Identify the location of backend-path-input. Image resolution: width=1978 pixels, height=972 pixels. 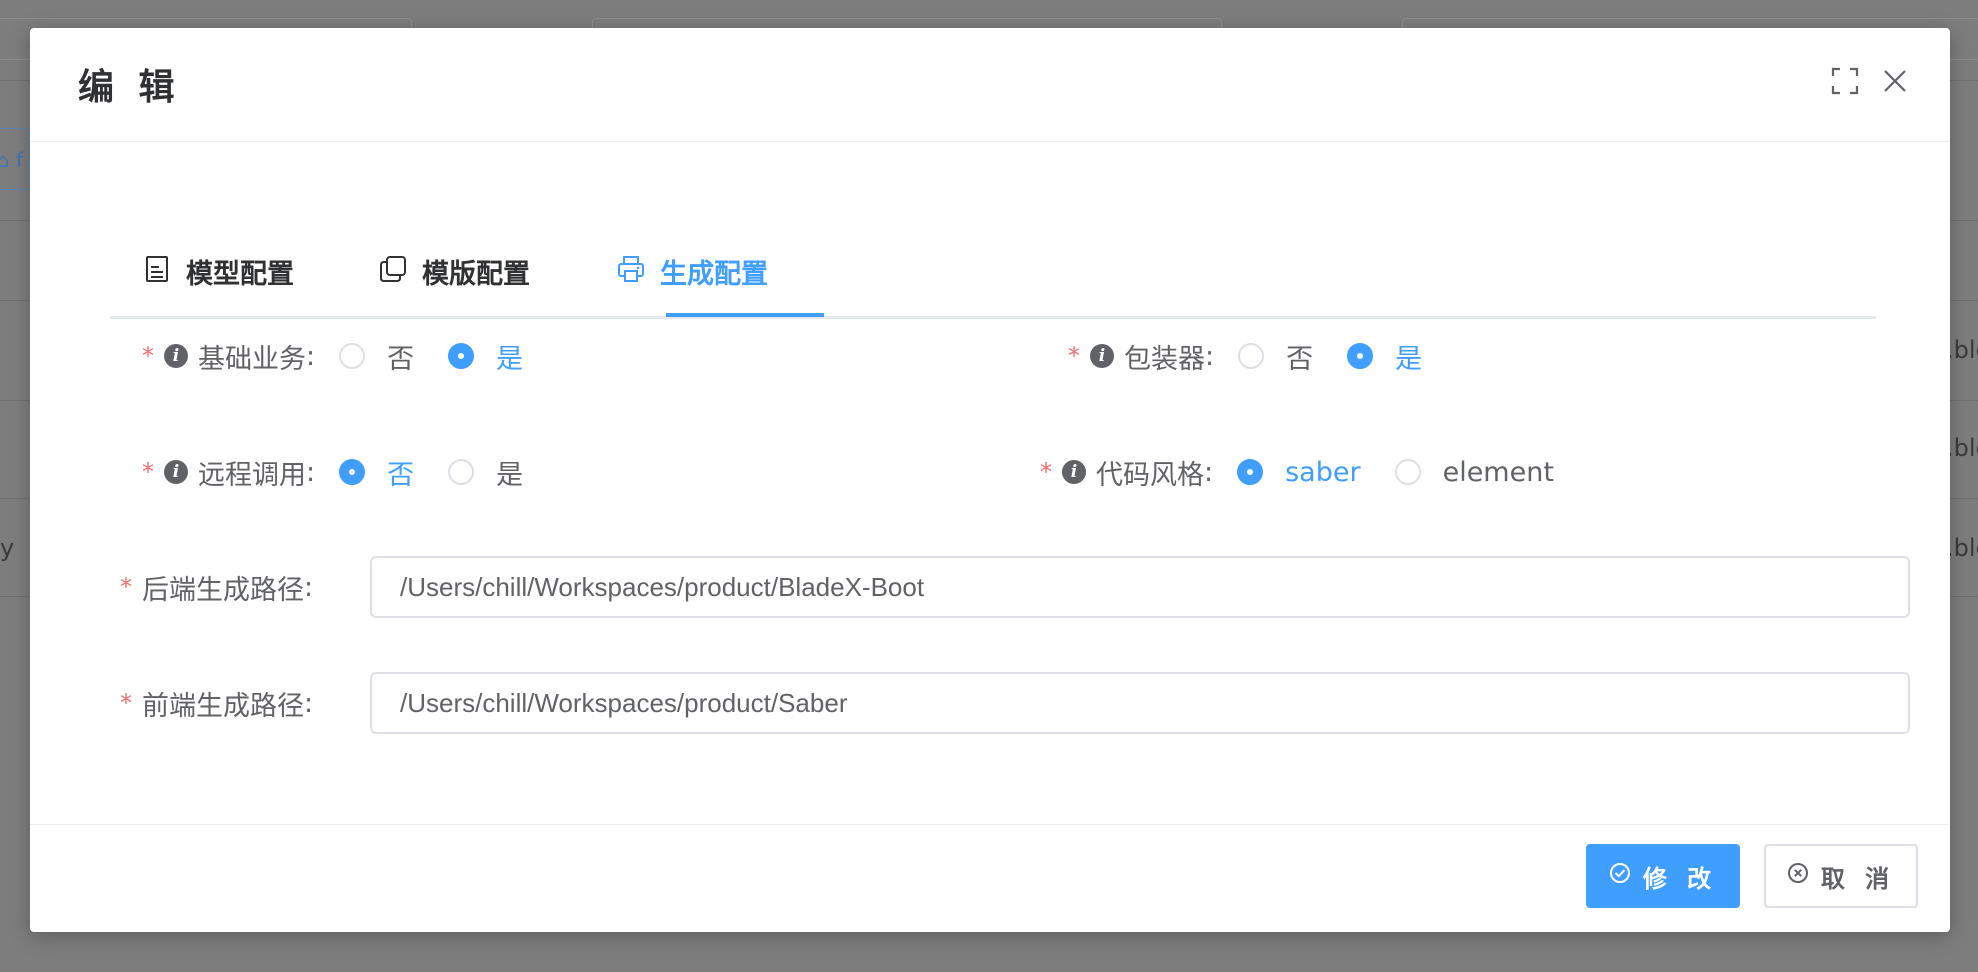
(1140, 587).